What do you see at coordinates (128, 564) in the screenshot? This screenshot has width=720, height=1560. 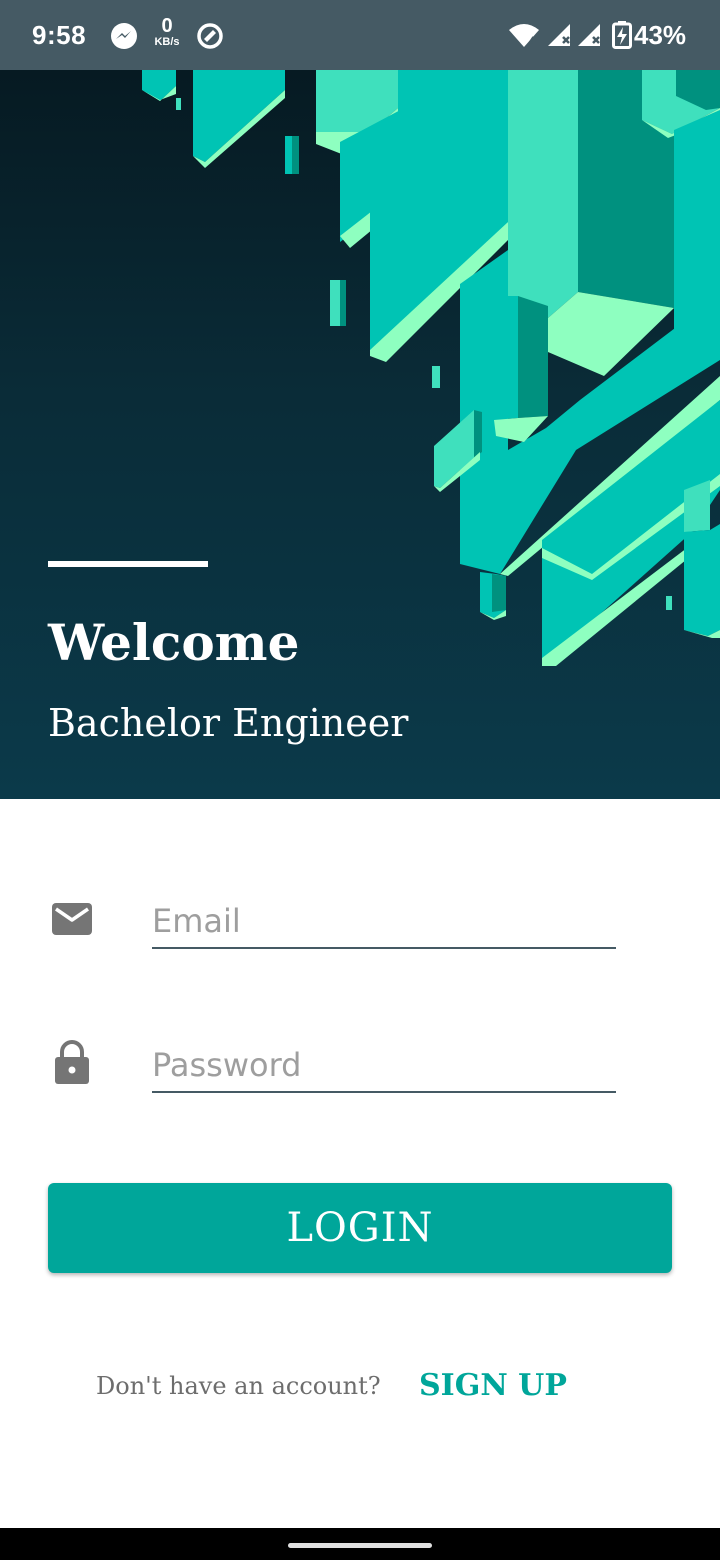 I see `header-accent-line` at bounding box center [128, 564].